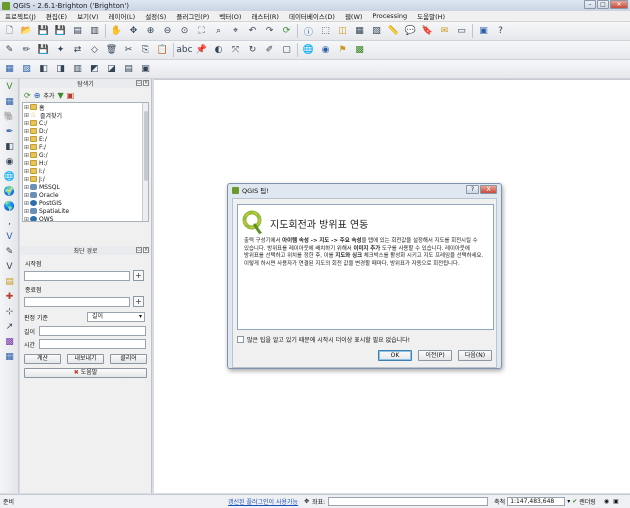  What do you see at coordinates (488, 189) in the screenshot?
I see `dialog-close-button: X` at bounding box center [488, 189].